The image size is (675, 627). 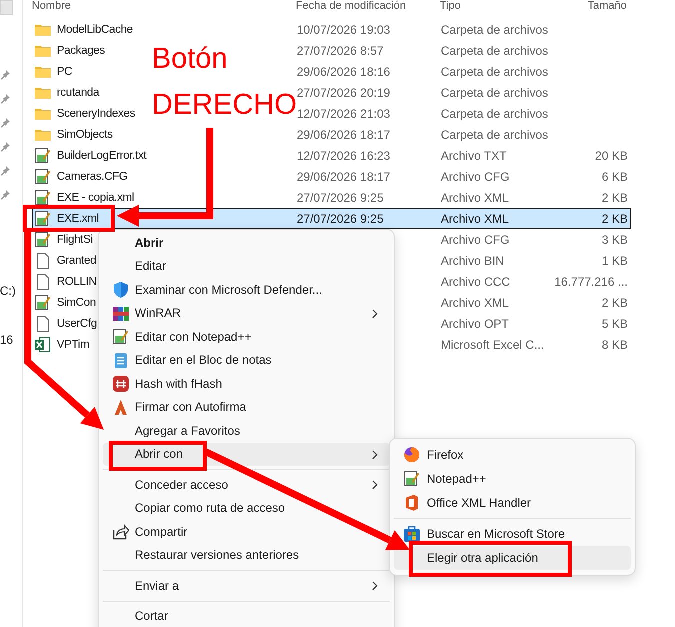 What do you see at coordinates (78, 92) in the screenshot?
I see `file-name: rcutanda` at bounding box center [78, 92].